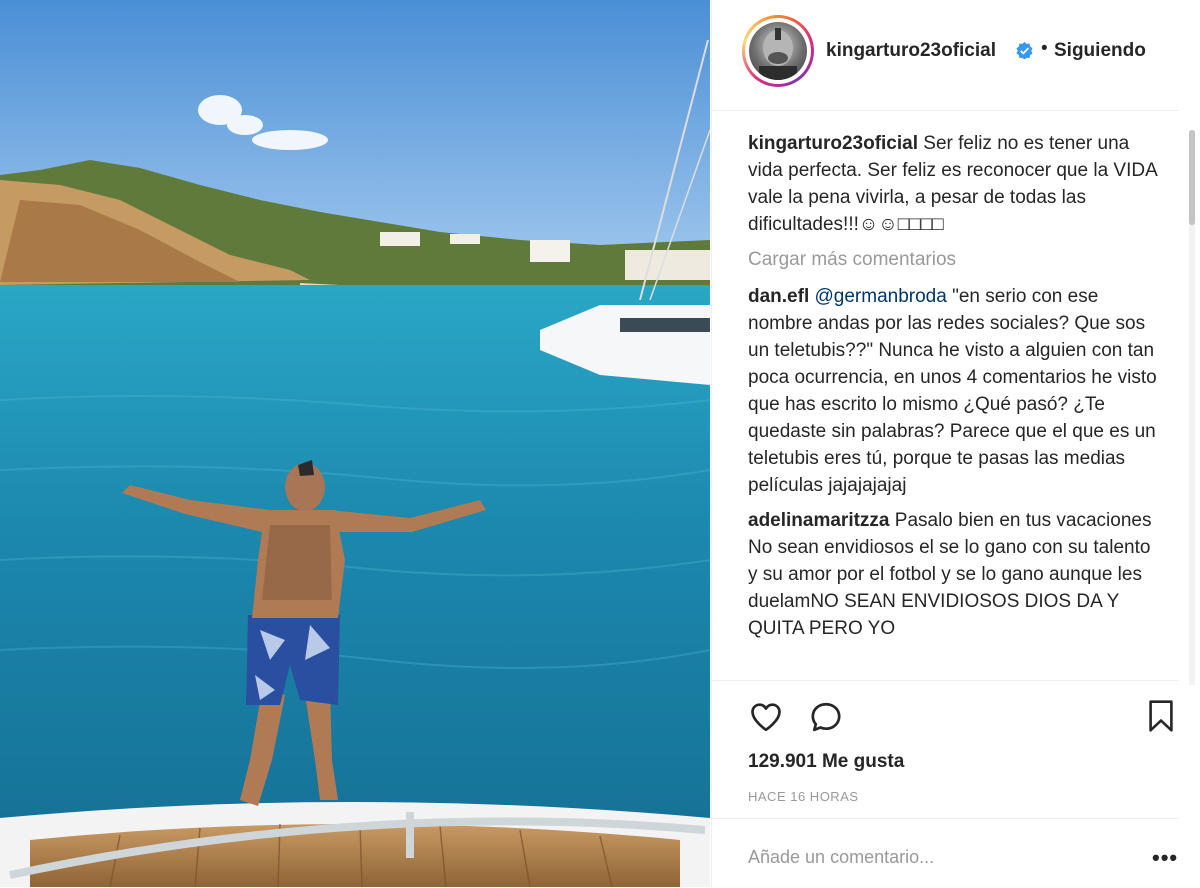 The width and height of the screenshot is (1200, 888). What do you see at coordinates (803, 796) in the screenshot?
I see `post-timestamp: HACE 16 HORAS` at bounding box center [803, 796].